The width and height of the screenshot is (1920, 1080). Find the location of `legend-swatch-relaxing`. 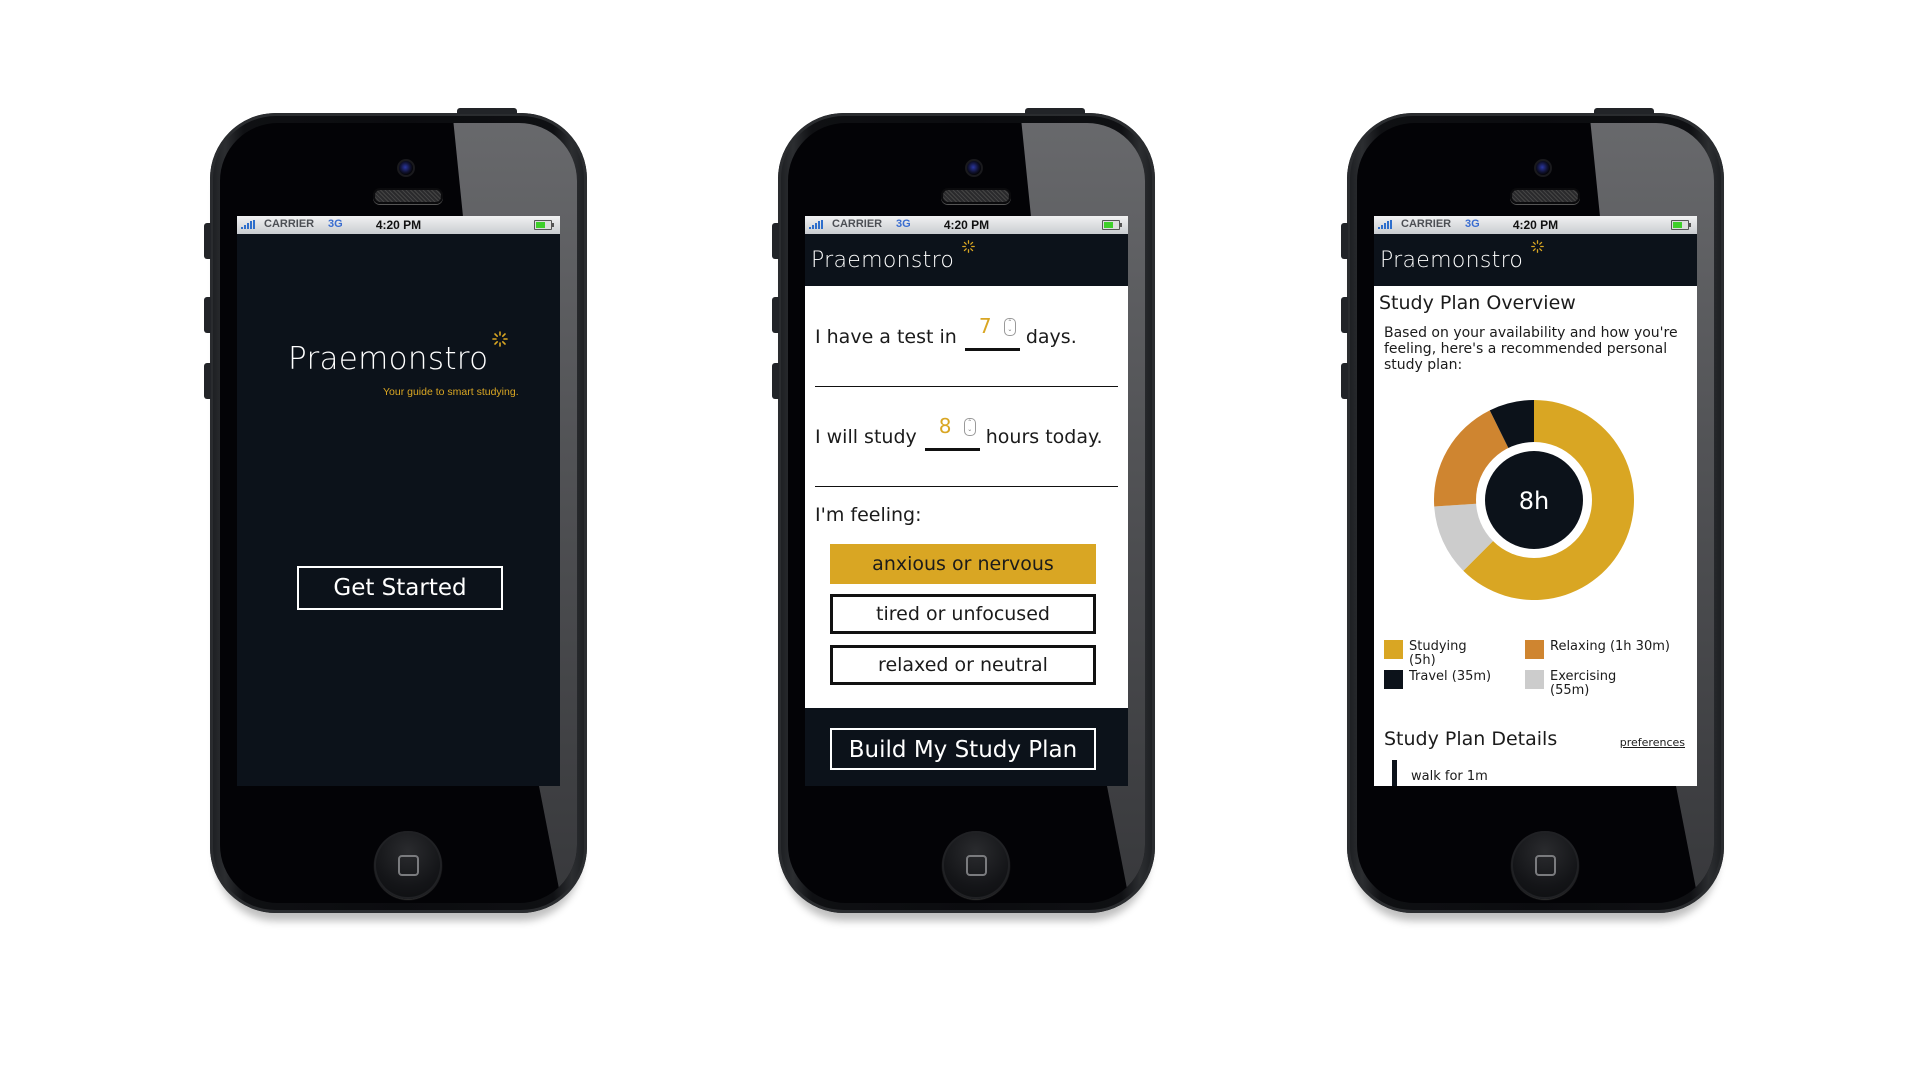

legend-swatch-relaxing is located at coordinates (1534, 649).